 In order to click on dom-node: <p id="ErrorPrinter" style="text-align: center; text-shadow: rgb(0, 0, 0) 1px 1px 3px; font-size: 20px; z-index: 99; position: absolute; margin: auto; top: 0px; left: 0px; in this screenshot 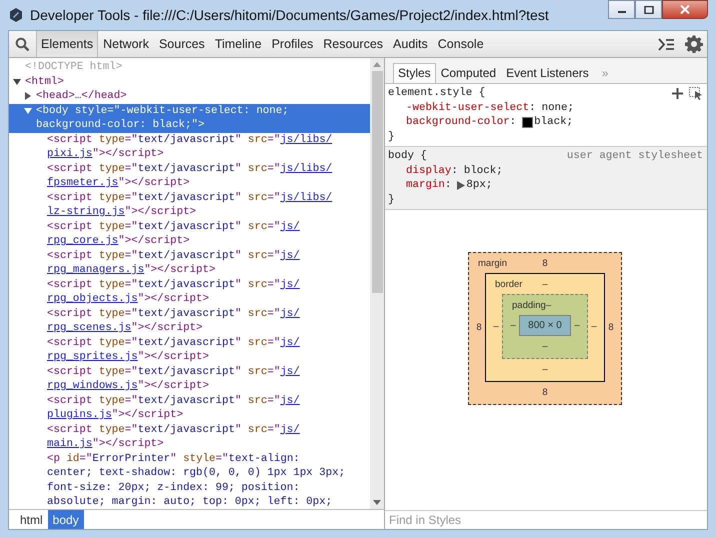, I will do `click(202, 480)`.